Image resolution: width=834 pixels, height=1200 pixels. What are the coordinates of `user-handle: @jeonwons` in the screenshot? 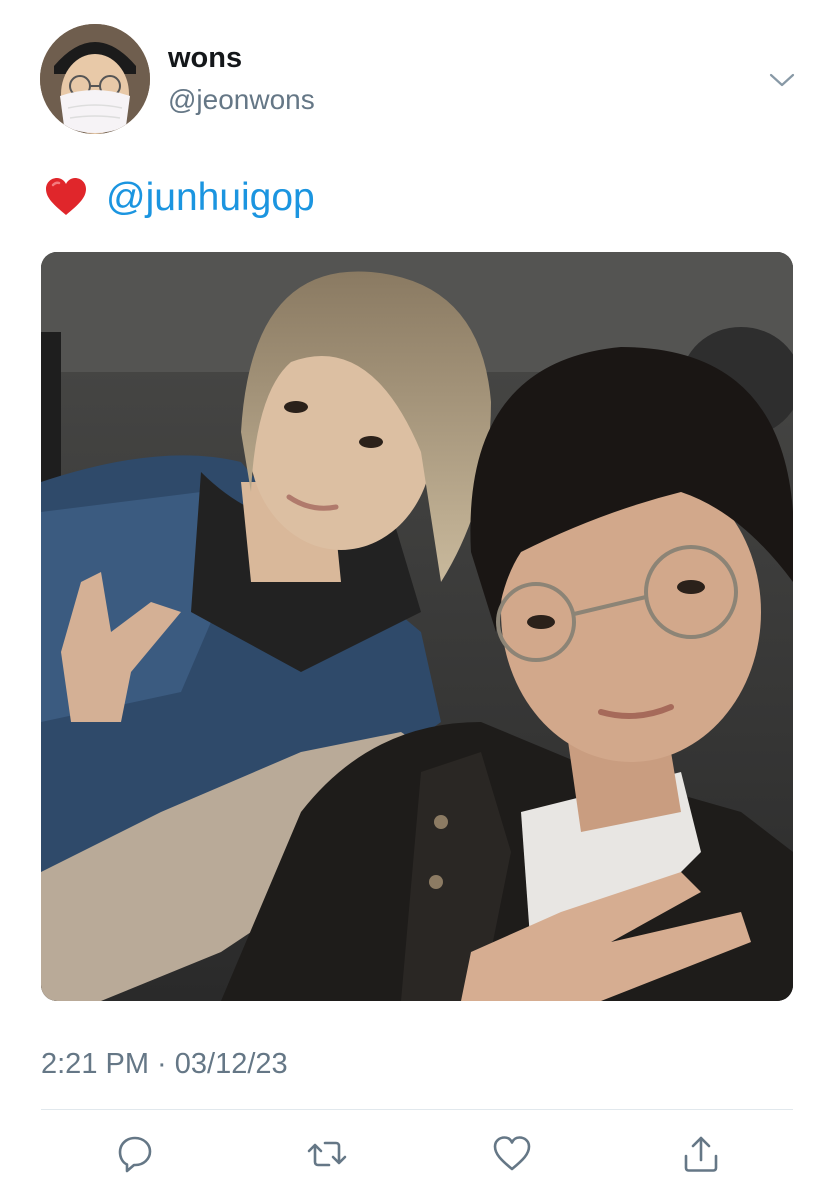 It's located at (241, 100).